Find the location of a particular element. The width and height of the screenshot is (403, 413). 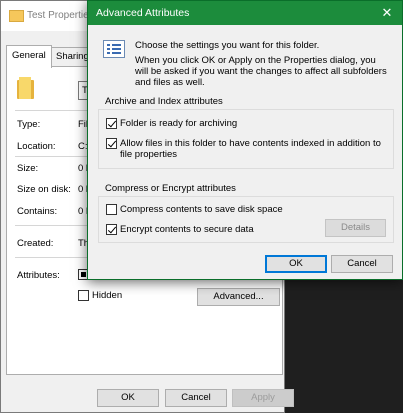

compress-label: Compress contents to save disk space is located at coordinates (201, 209).